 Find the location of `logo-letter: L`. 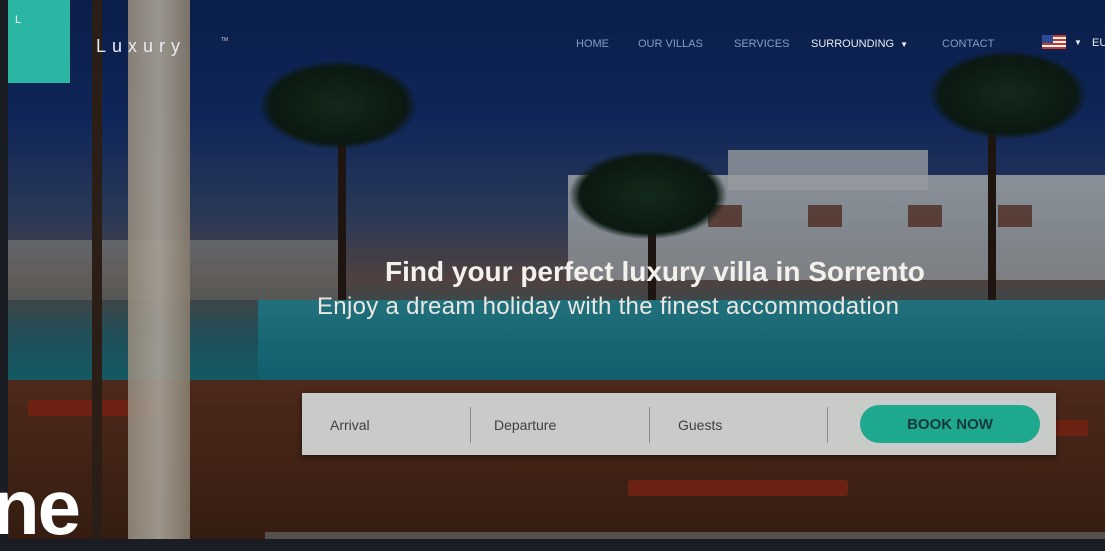

logo-letter: L is located at coordinates (18, 20).